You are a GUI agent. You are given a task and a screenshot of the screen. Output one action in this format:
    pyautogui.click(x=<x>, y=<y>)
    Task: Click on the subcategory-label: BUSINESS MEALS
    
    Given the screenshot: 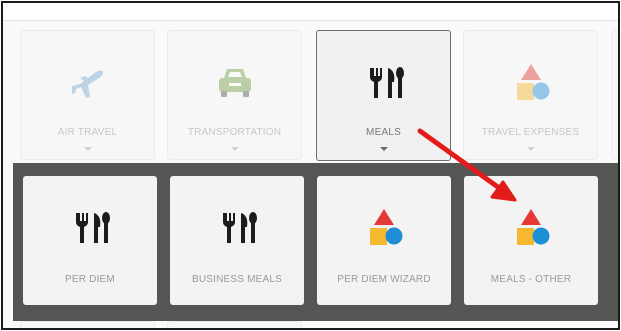 What is the action you would take?
    pyautogui.click(x=237, y=279)
    